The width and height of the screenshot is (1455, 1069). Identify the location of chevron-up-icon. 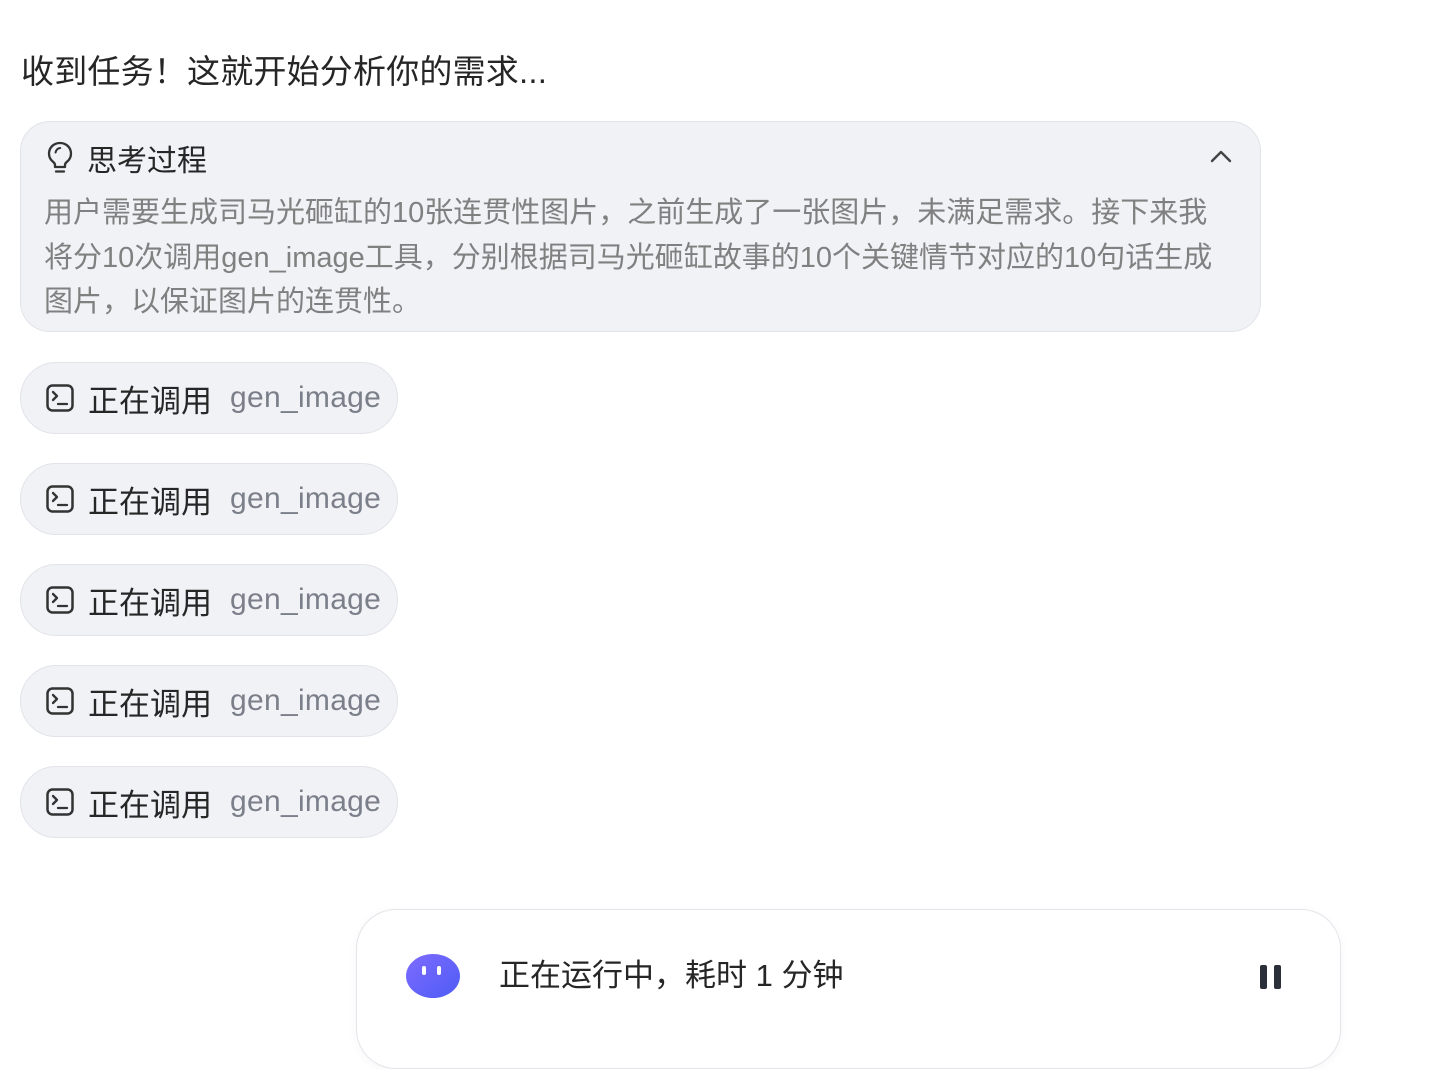
(1221, 157).